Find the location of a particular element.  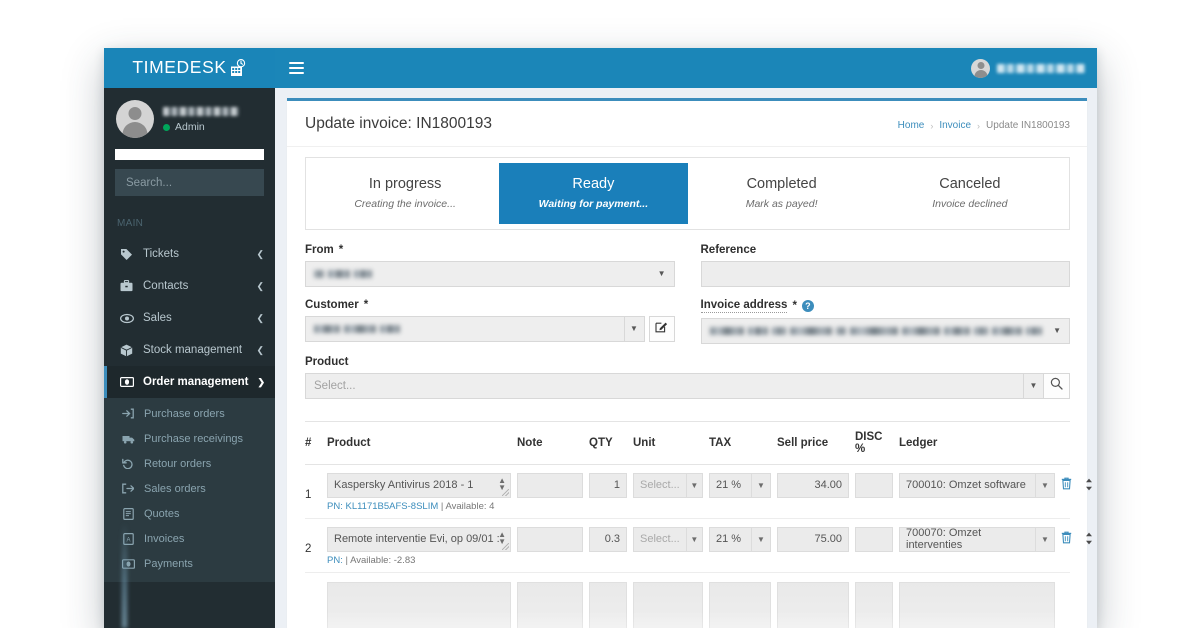

field-label: From * is located at coordinates (490, 250).